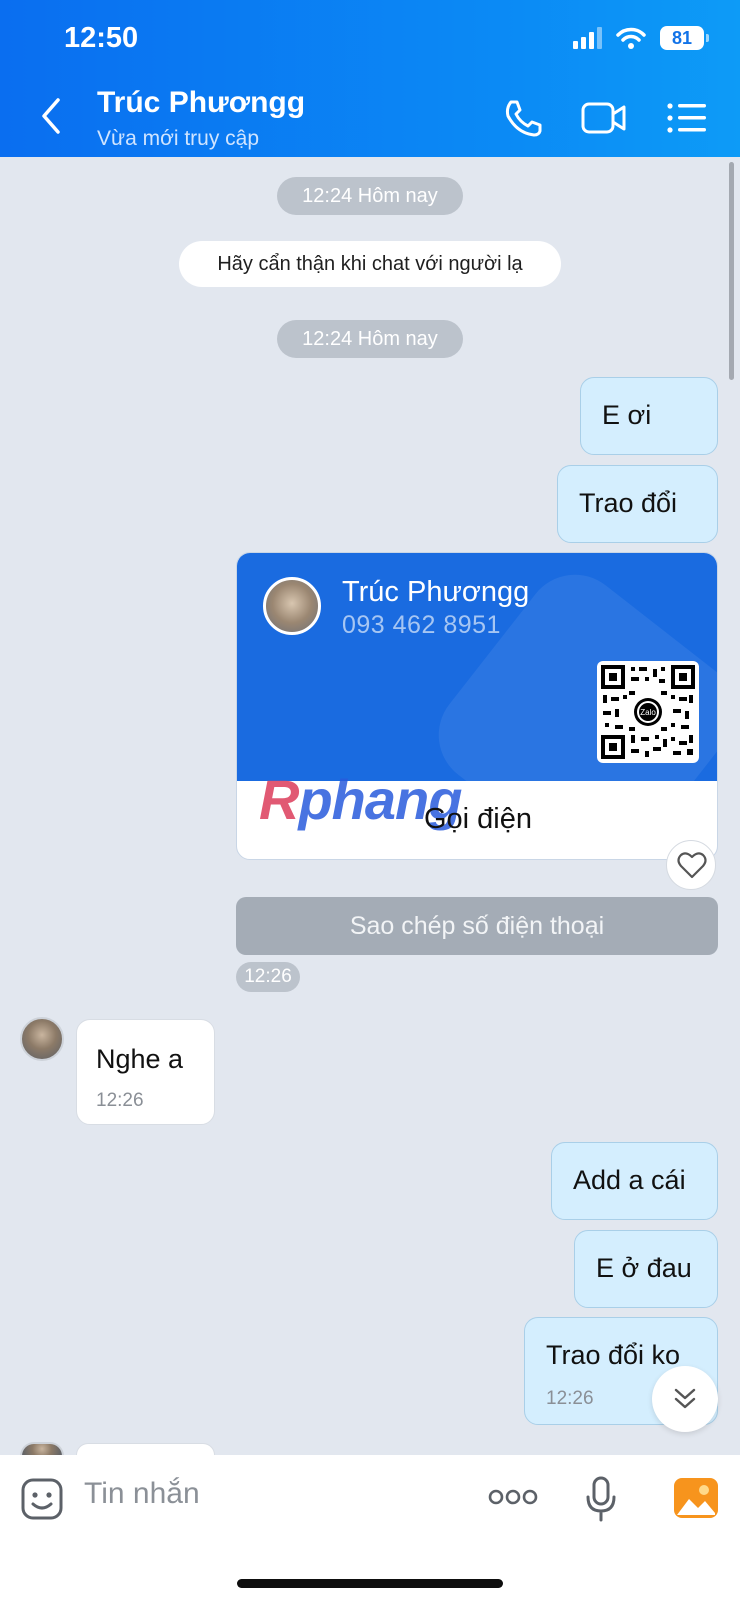  I want to click on battery-icon: 81, so click(684, 38).